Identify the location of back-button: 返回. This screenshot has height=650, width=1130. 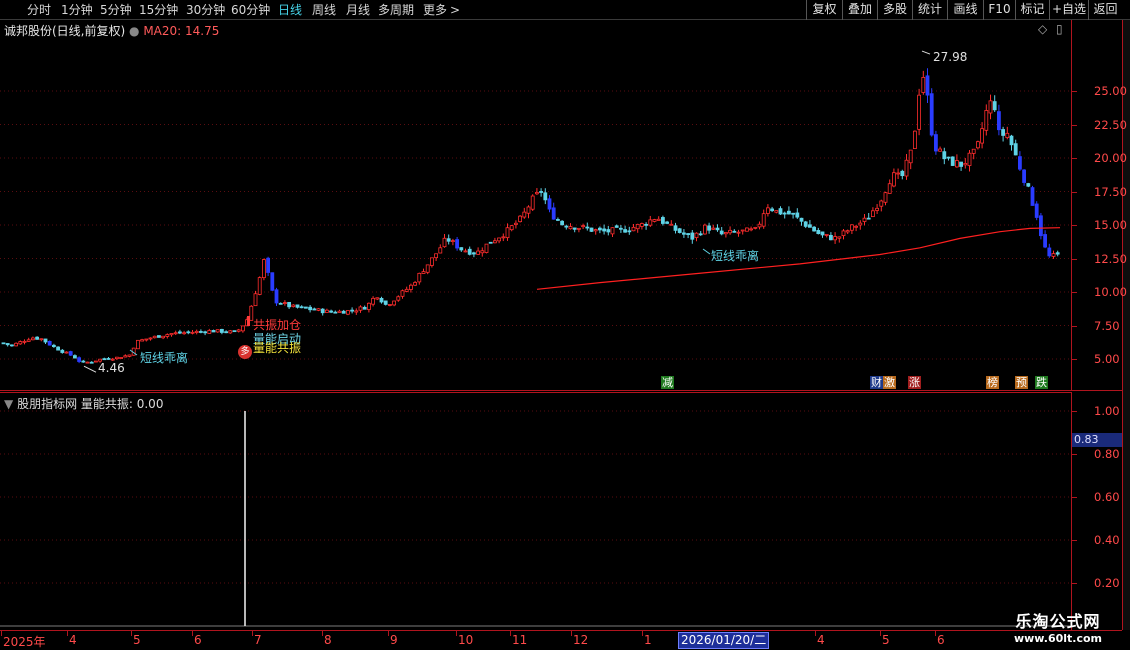
(1105, 10).